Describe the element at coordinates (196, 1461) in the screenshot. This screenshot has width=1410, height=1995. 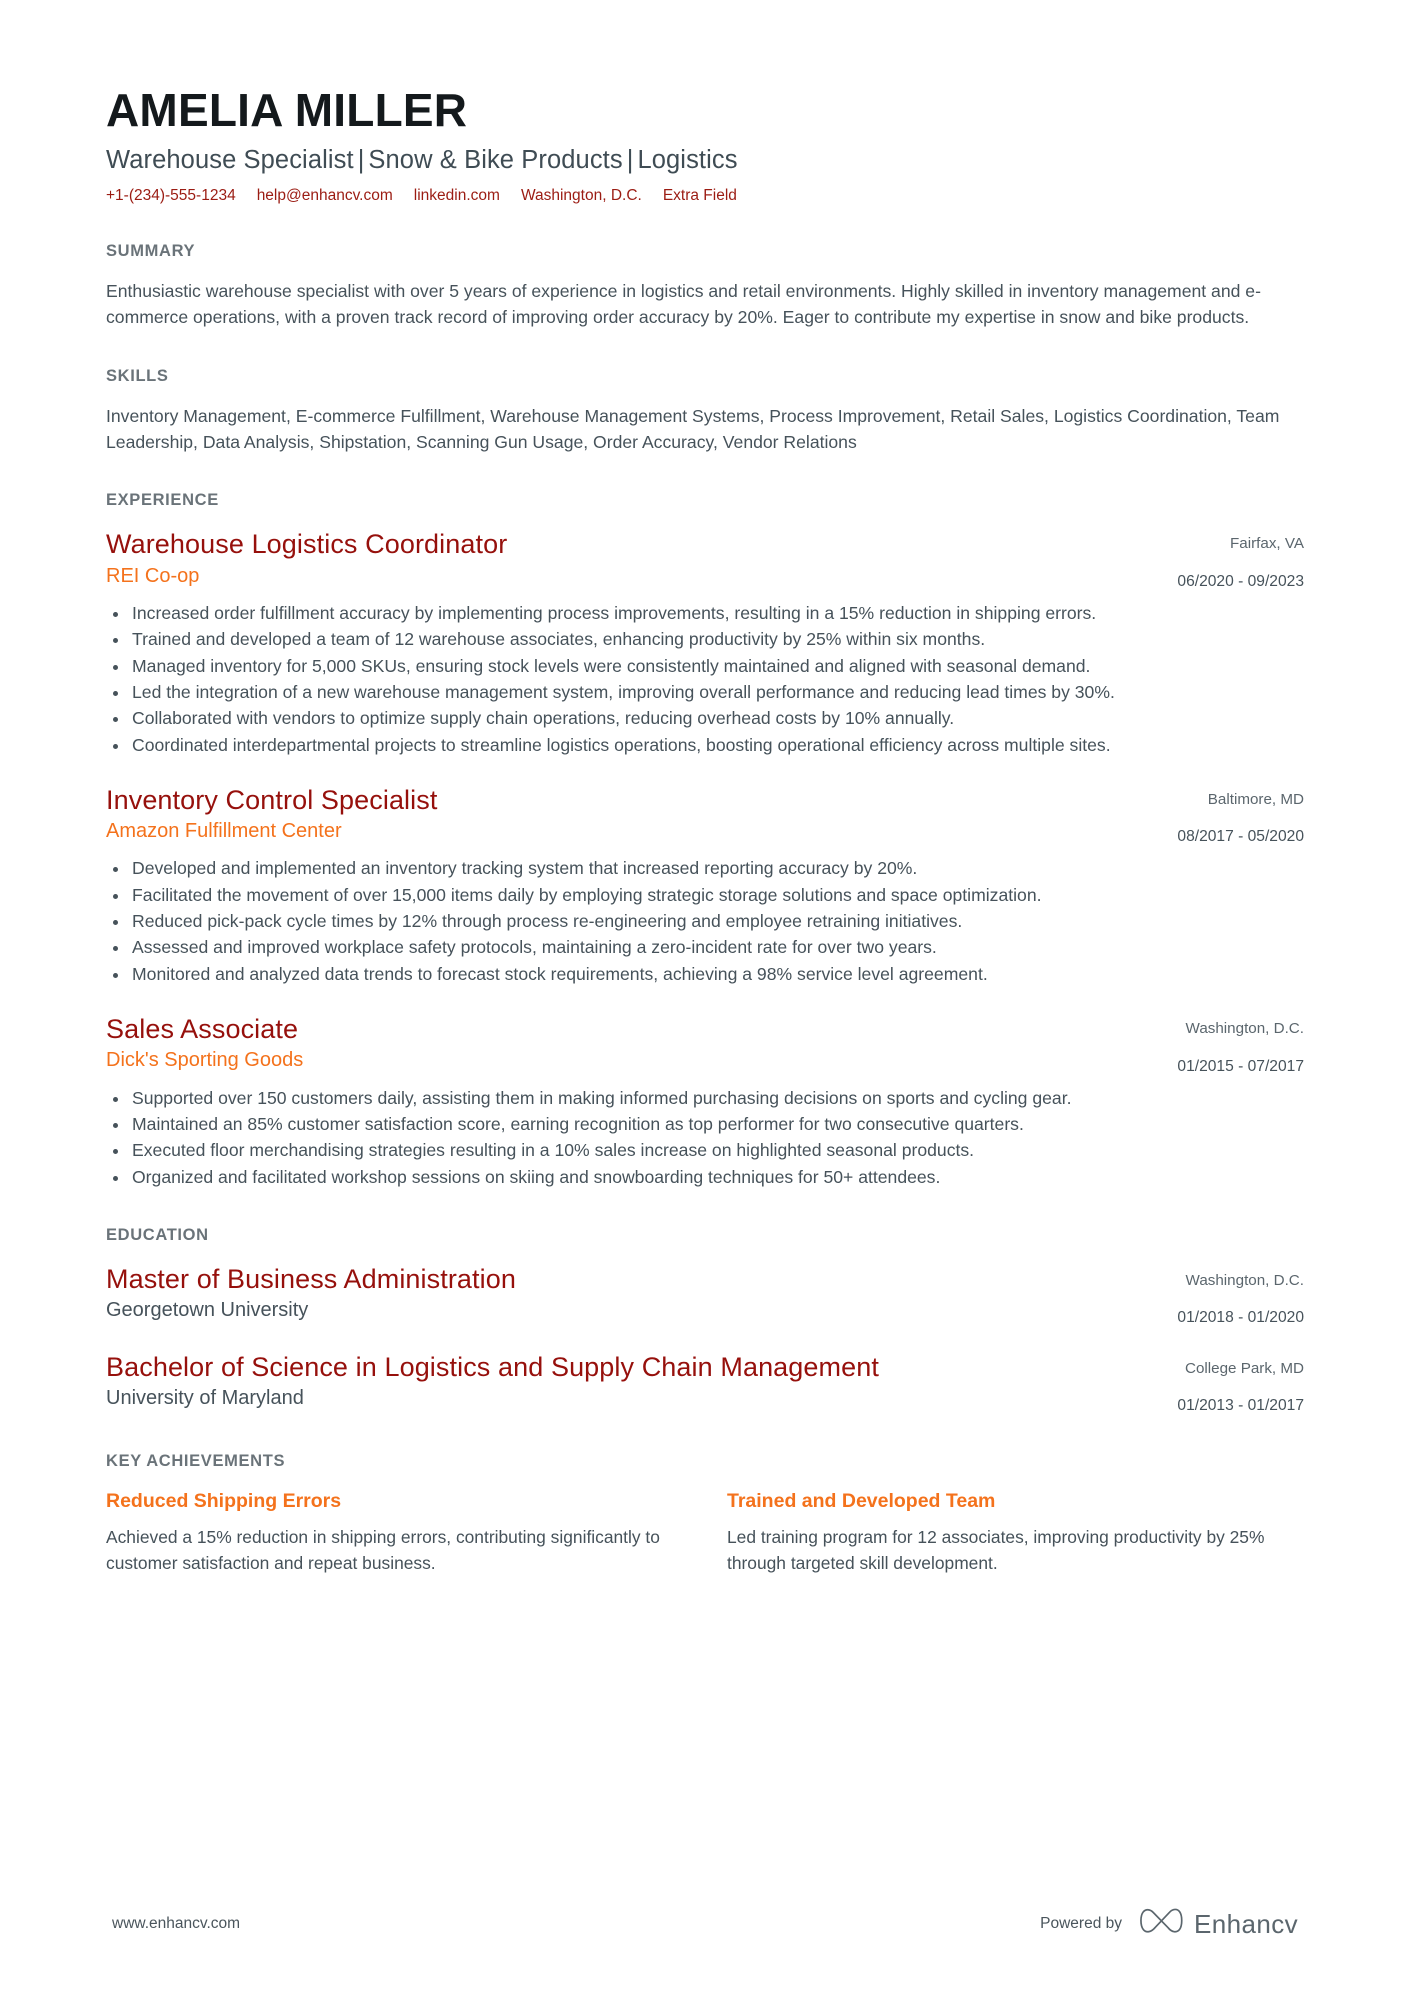
I see `achievements-section-title: KEY ACHIEVEMENTS` at that location.